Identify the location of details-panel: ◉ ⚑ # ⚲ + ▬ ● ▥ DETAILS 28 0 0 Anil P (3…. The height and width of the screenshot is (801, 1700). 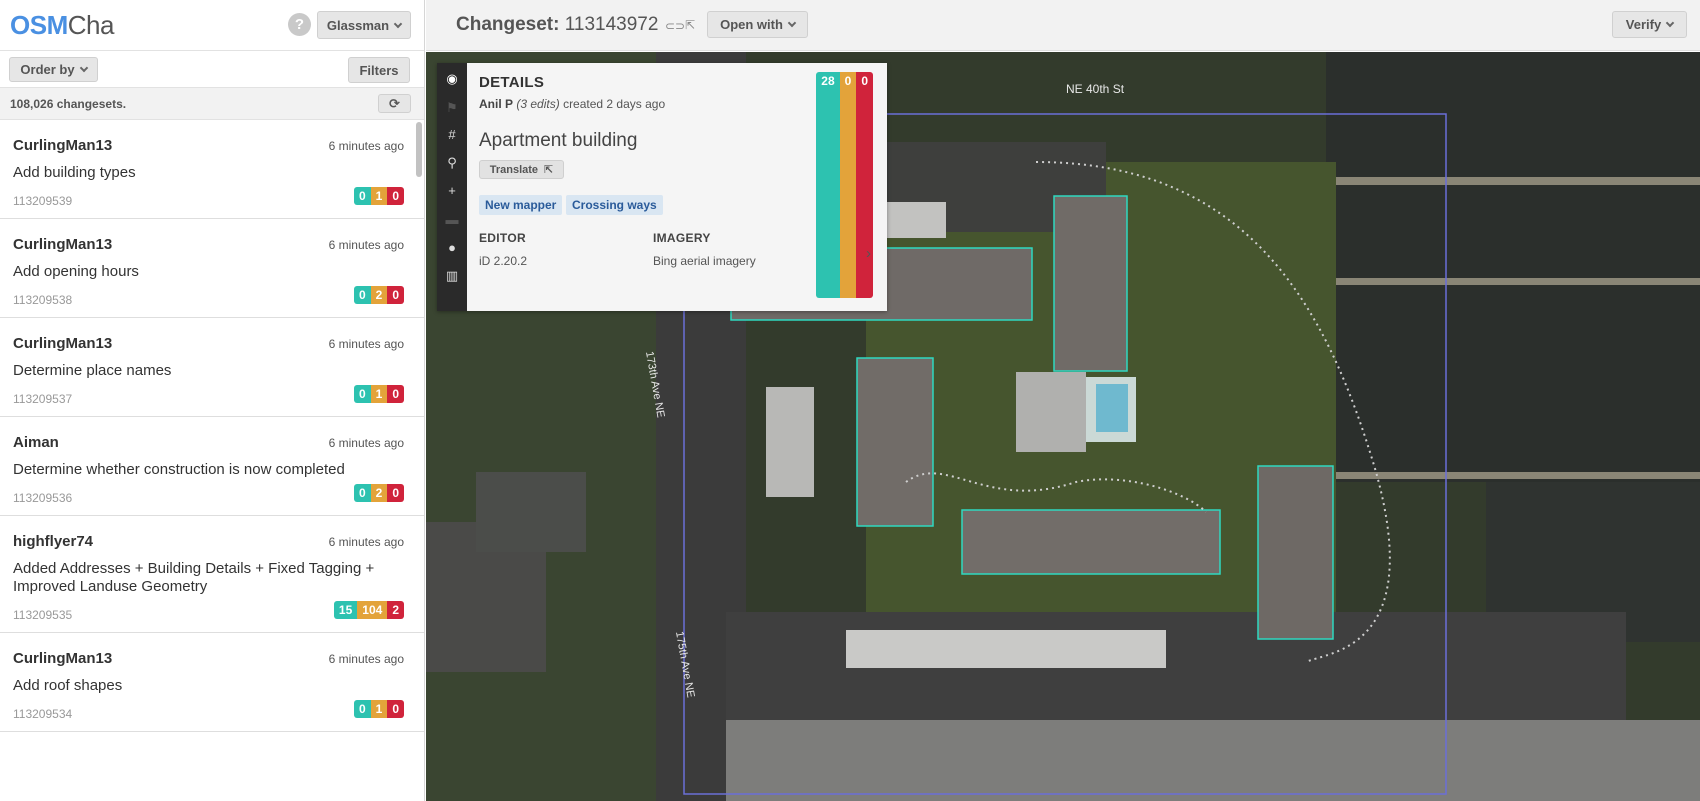
(662, 187).